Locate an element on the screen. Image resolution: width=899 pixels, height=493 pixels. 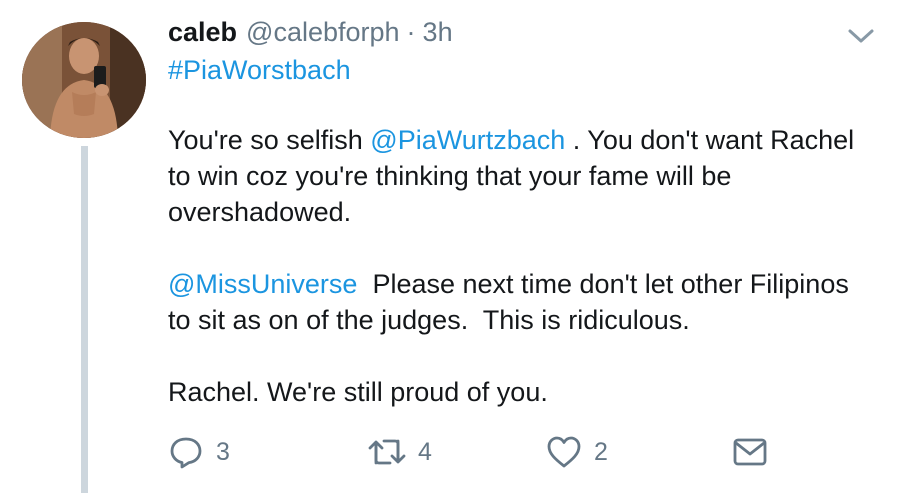
display-name: caleb is located at coordinates (202, 32).